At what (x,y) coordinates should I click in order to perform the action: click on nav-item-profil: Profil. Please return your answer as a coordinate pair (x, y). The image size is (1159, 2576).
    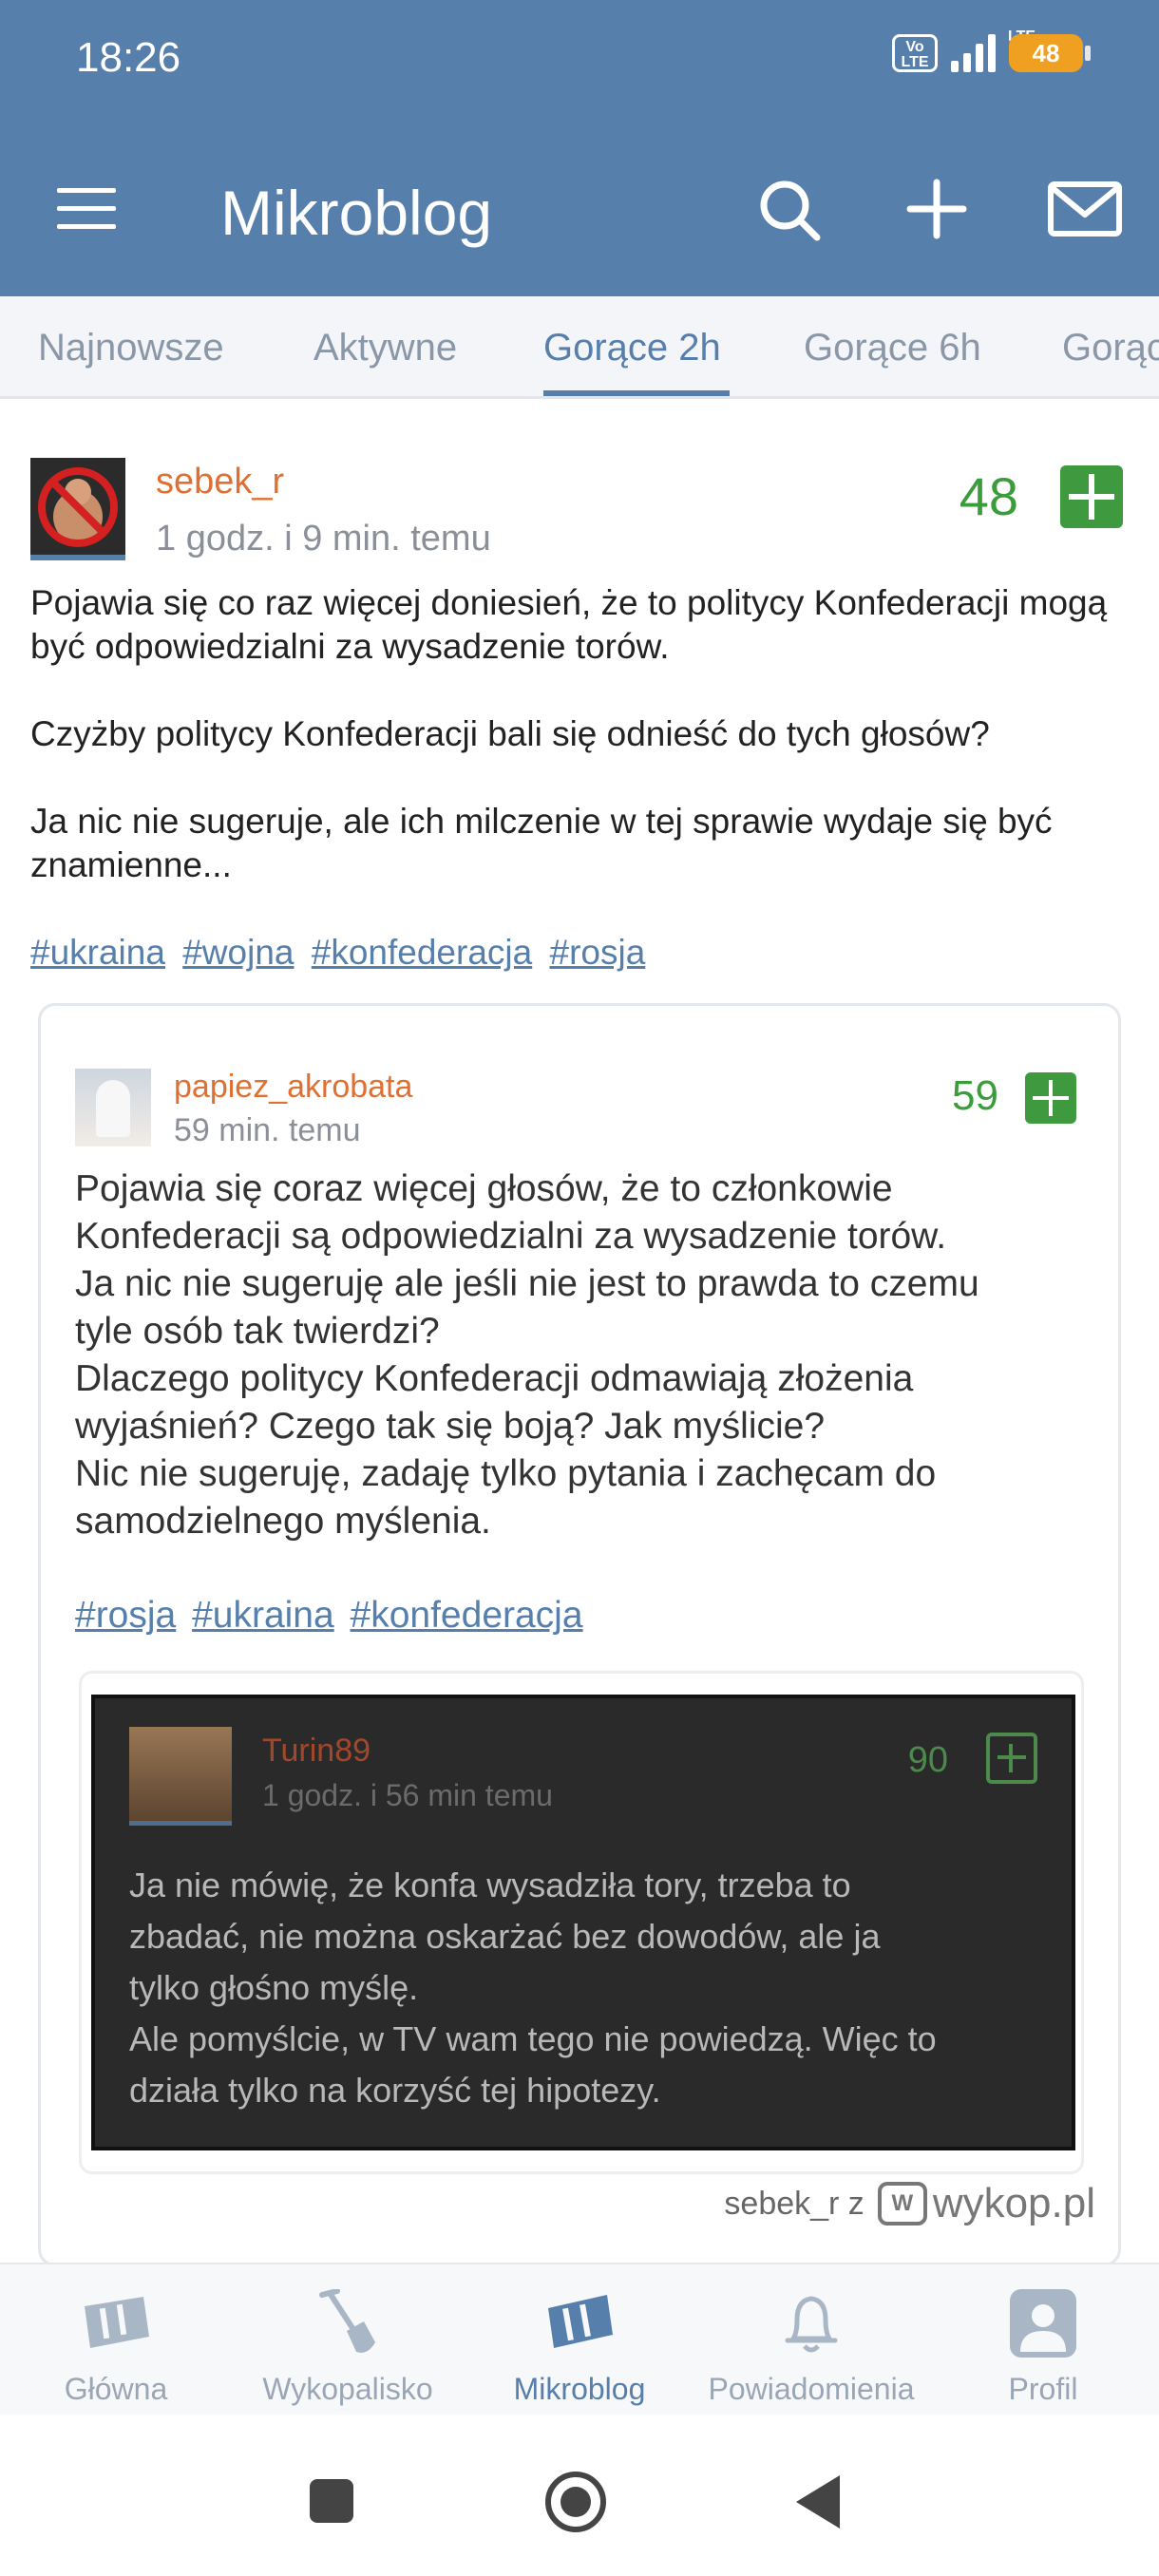
    Looking at the image, I should click on (1043, 2348).